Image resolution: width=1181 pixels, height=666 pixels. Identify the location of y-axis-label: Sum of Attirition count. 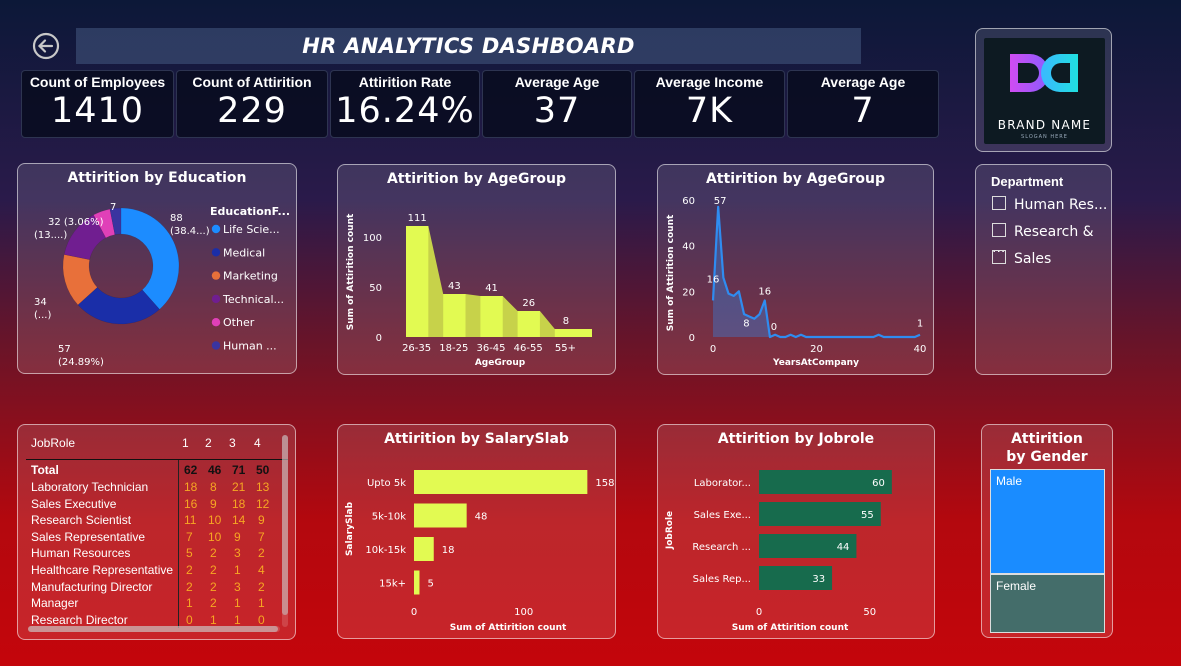
(671, 272).